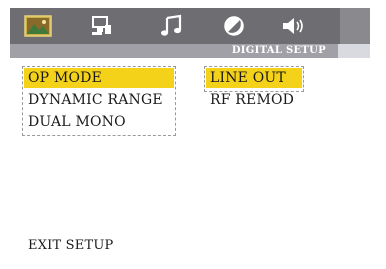  Describe the element at coordinates (70, 245) in the screenshot. I see `exit-setup-button: EXIT SETUP` at that location.